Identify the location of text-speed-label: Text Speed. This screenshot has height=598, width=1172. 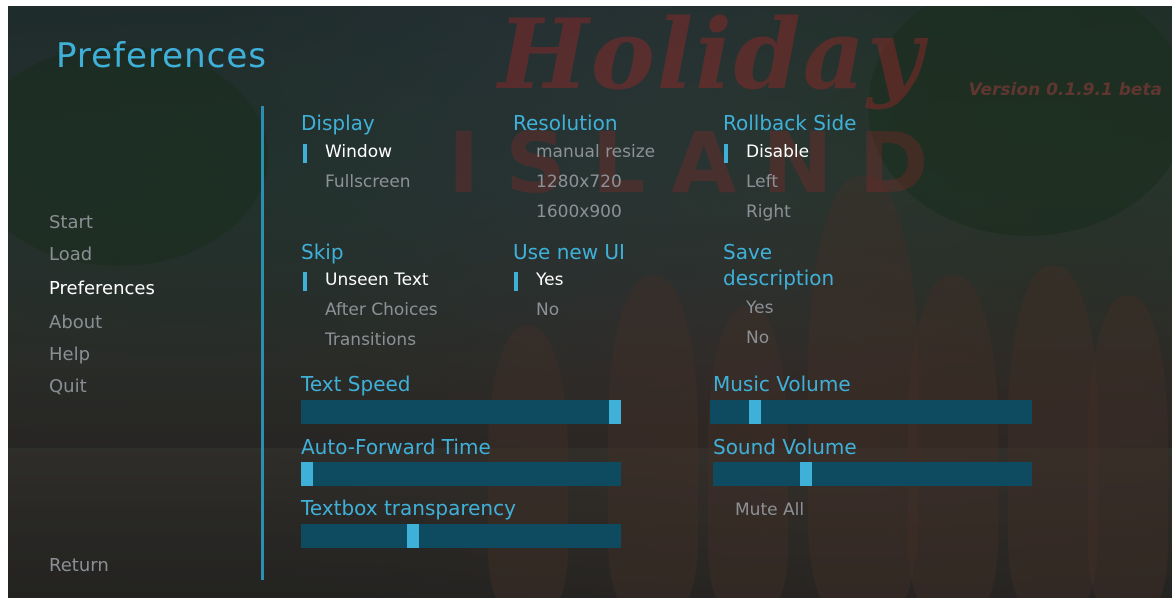
(356, 384).